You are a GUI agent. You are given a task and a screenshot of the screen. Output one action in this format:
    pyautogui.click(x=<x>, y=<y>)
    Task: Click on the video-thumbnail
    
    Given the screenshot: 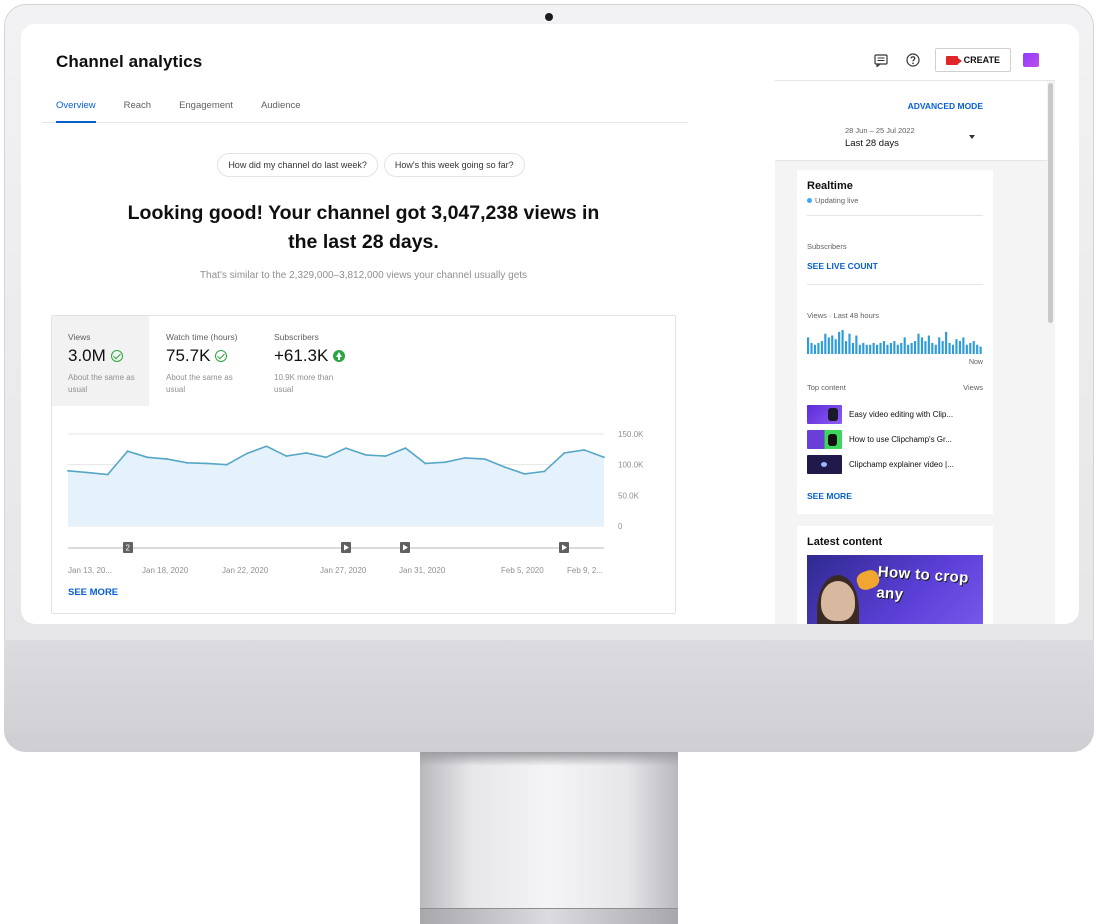 What is the action you would take?
    pyautogui.click(x=824, y=414)
    